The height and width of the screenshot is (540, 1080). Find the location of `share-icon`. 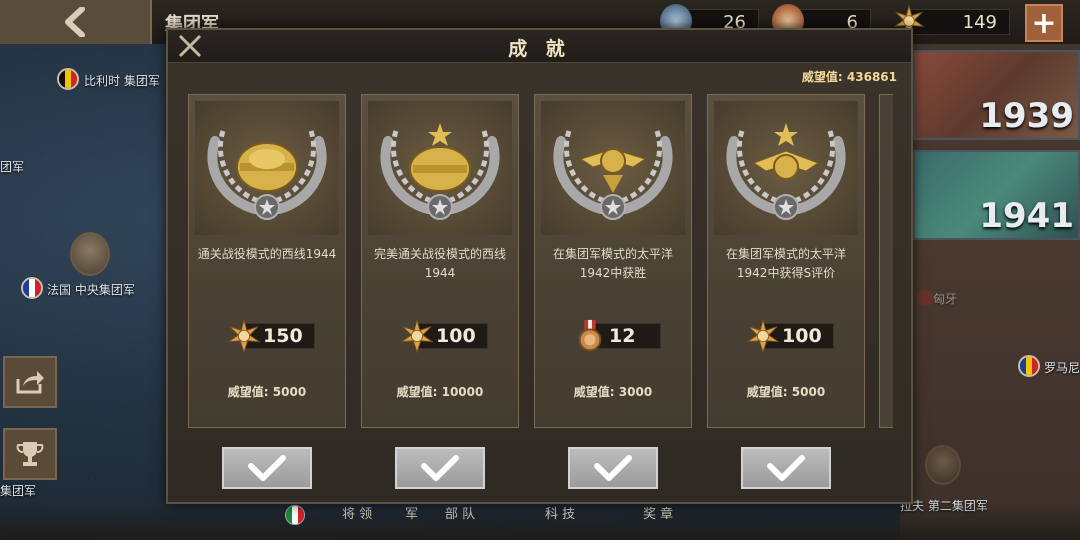

share-icon is located at coordinates (30, 382).